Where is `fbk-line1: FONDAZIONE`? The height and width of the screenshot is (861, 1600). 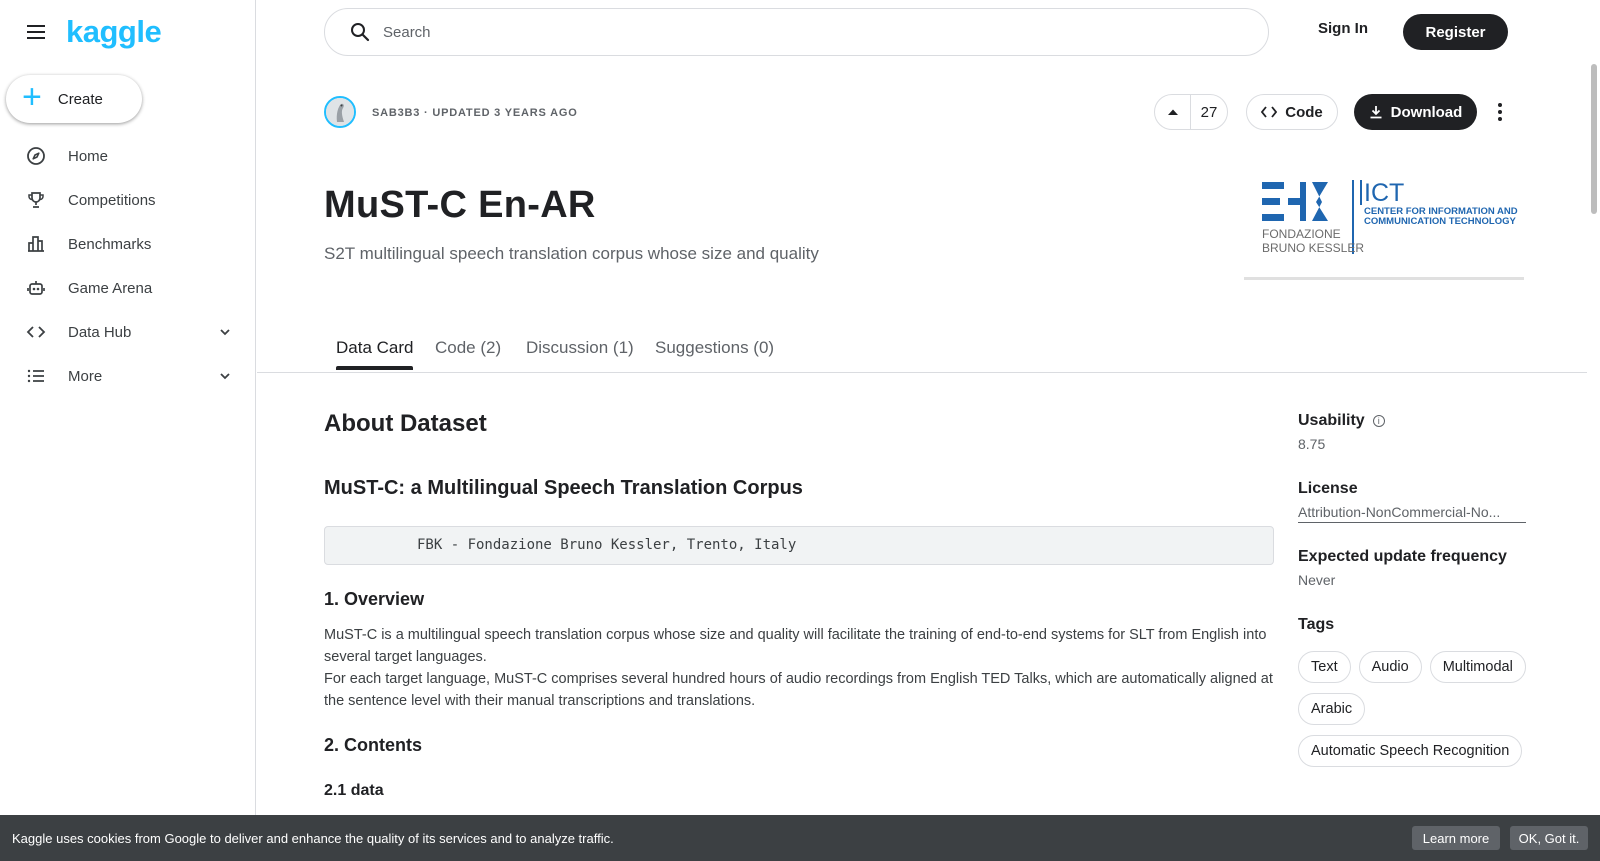
fbk-line1: FONDAZIONE is located at coordinates (1301, 234).